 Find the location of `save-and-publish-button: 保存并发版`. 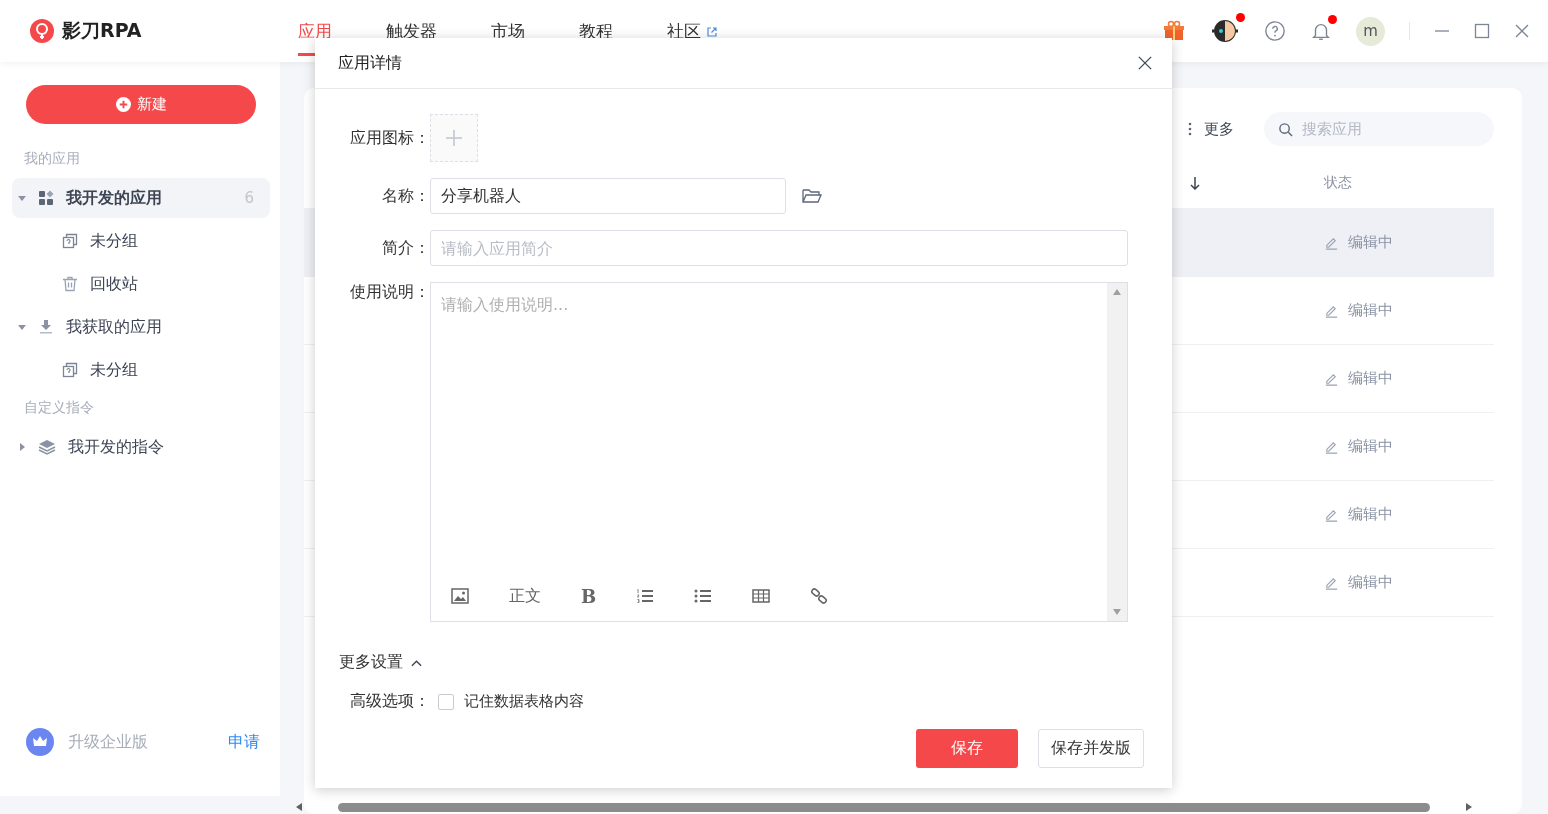

save-and-publish-button: 保存并发版 is located at coordinates (1091, 748).